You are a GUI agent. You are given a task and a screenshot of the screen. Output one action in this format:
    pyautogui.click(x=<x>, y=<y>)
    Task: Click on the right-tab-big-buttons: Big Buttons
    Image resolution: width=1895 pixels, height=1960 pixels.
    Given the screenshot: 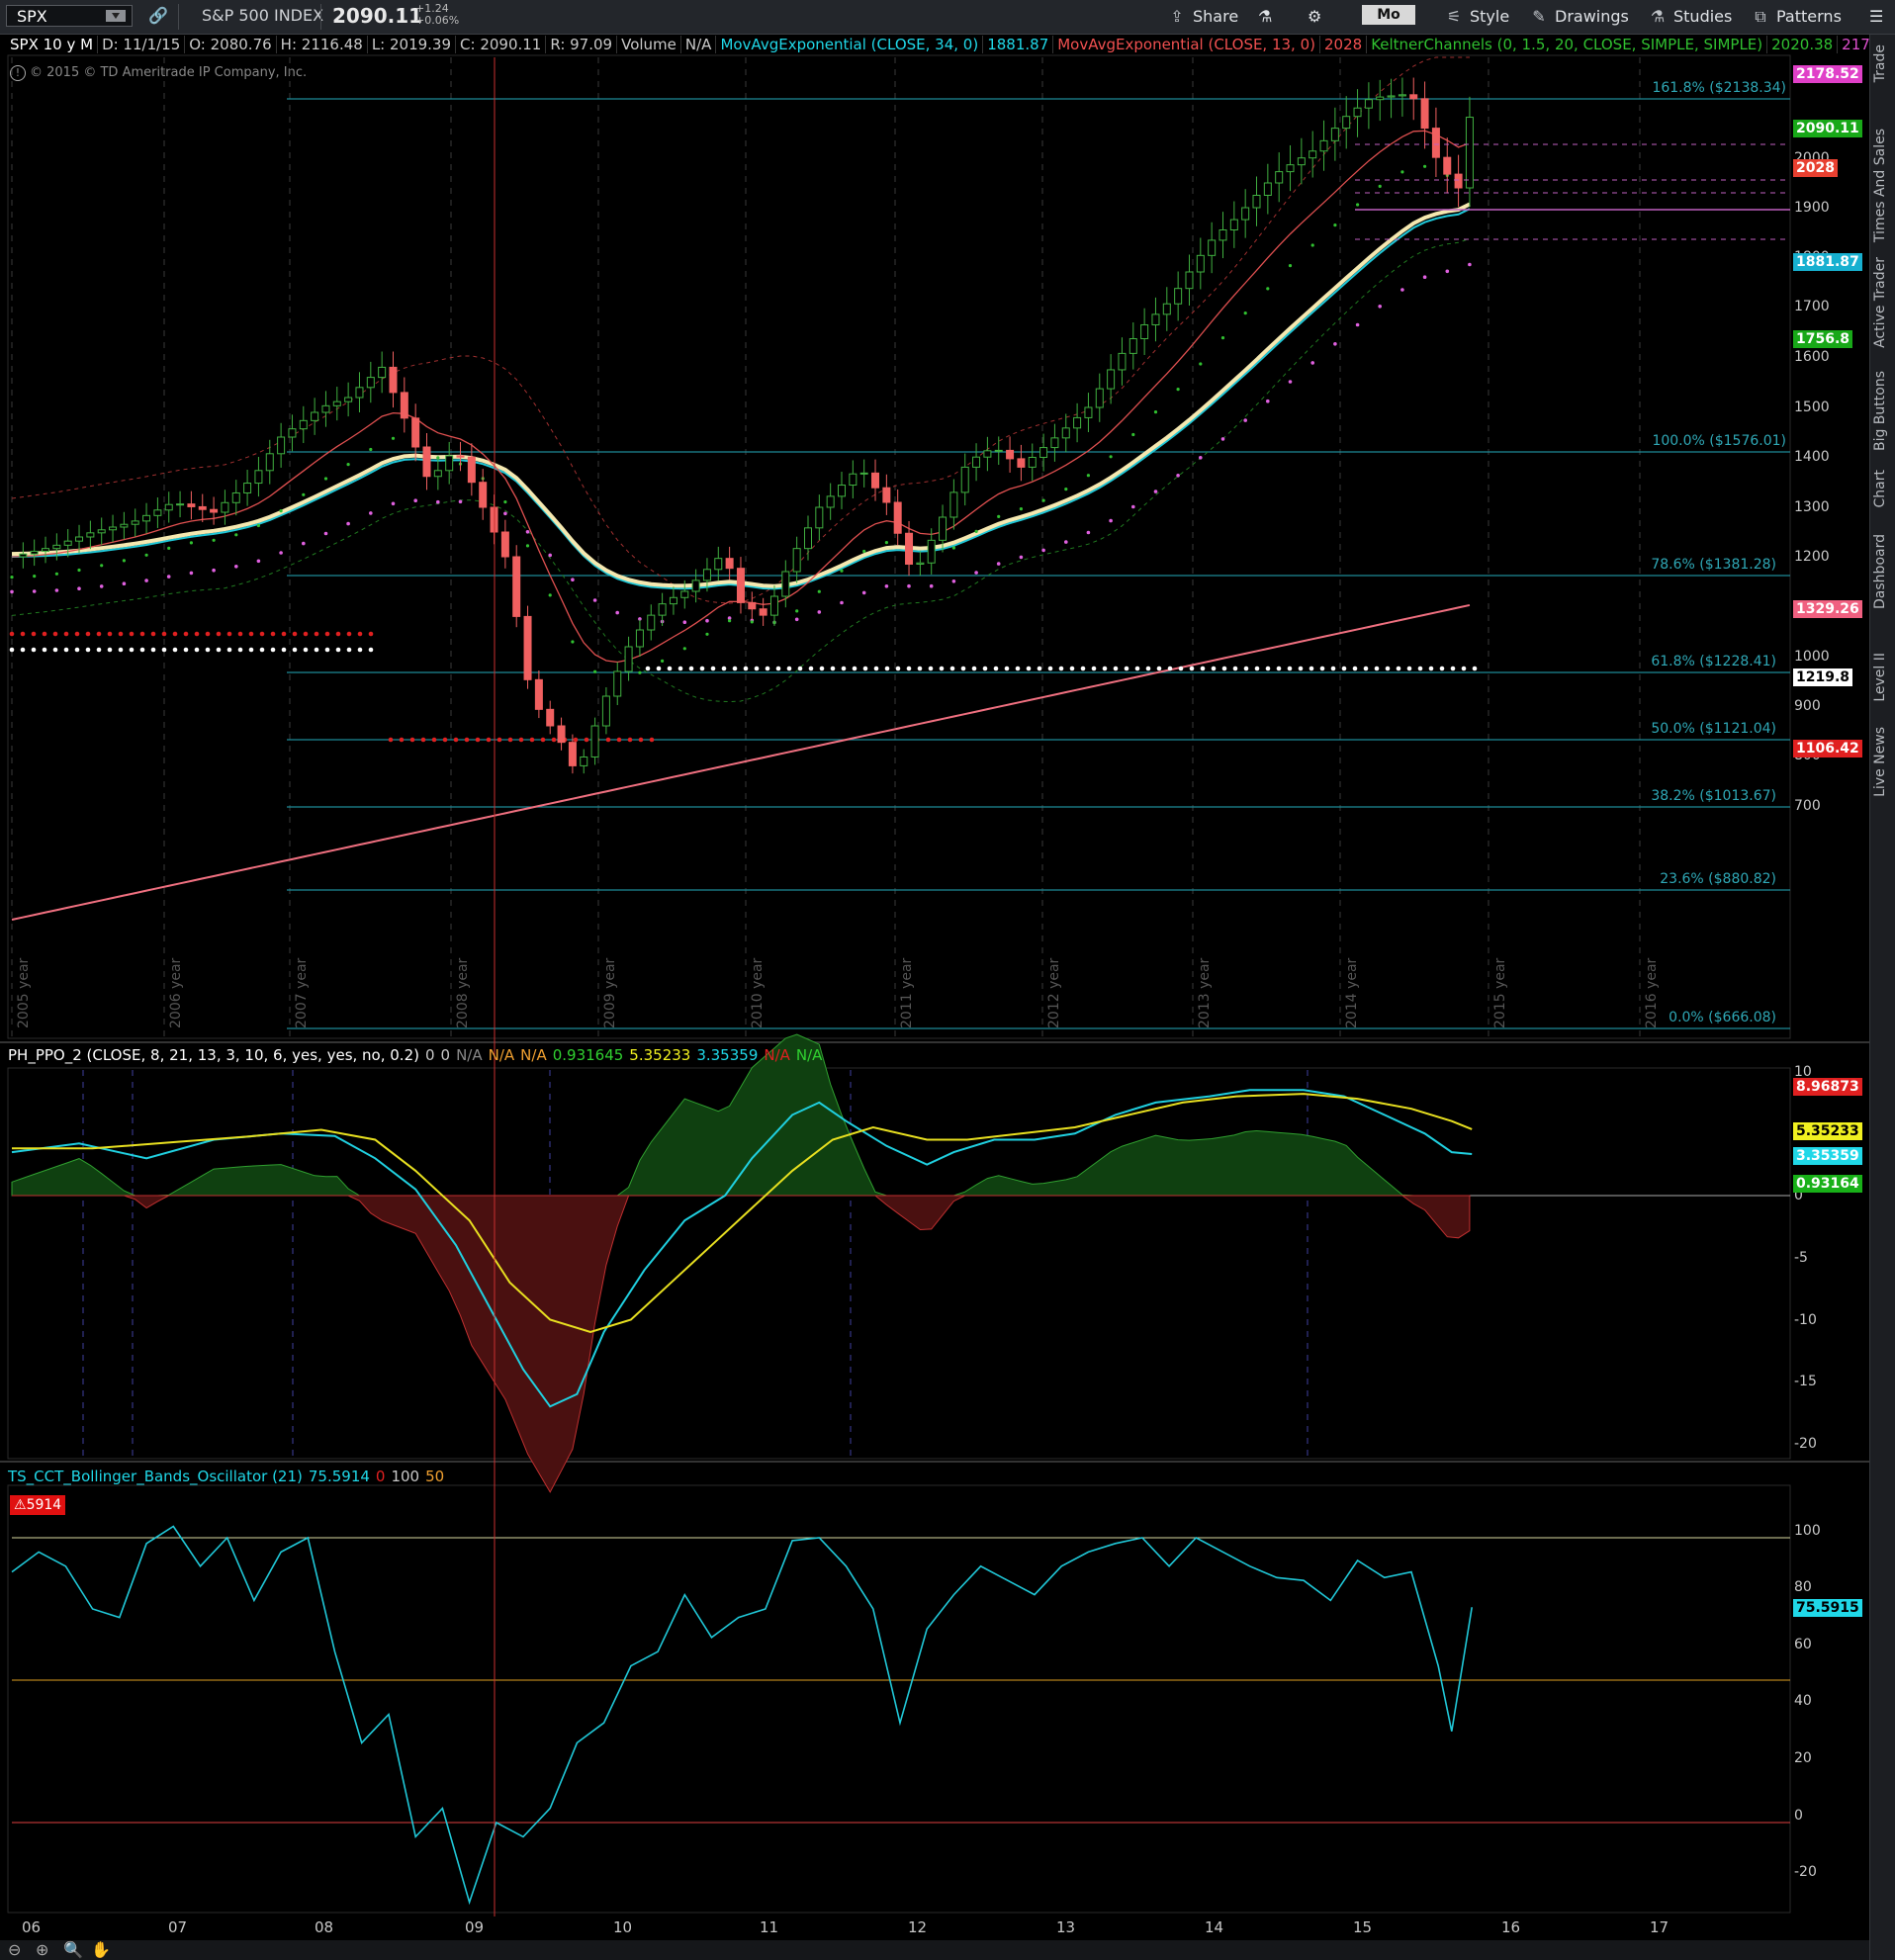 What is the action you would take?
    pyautogui.click(x=1883, y=411)
    